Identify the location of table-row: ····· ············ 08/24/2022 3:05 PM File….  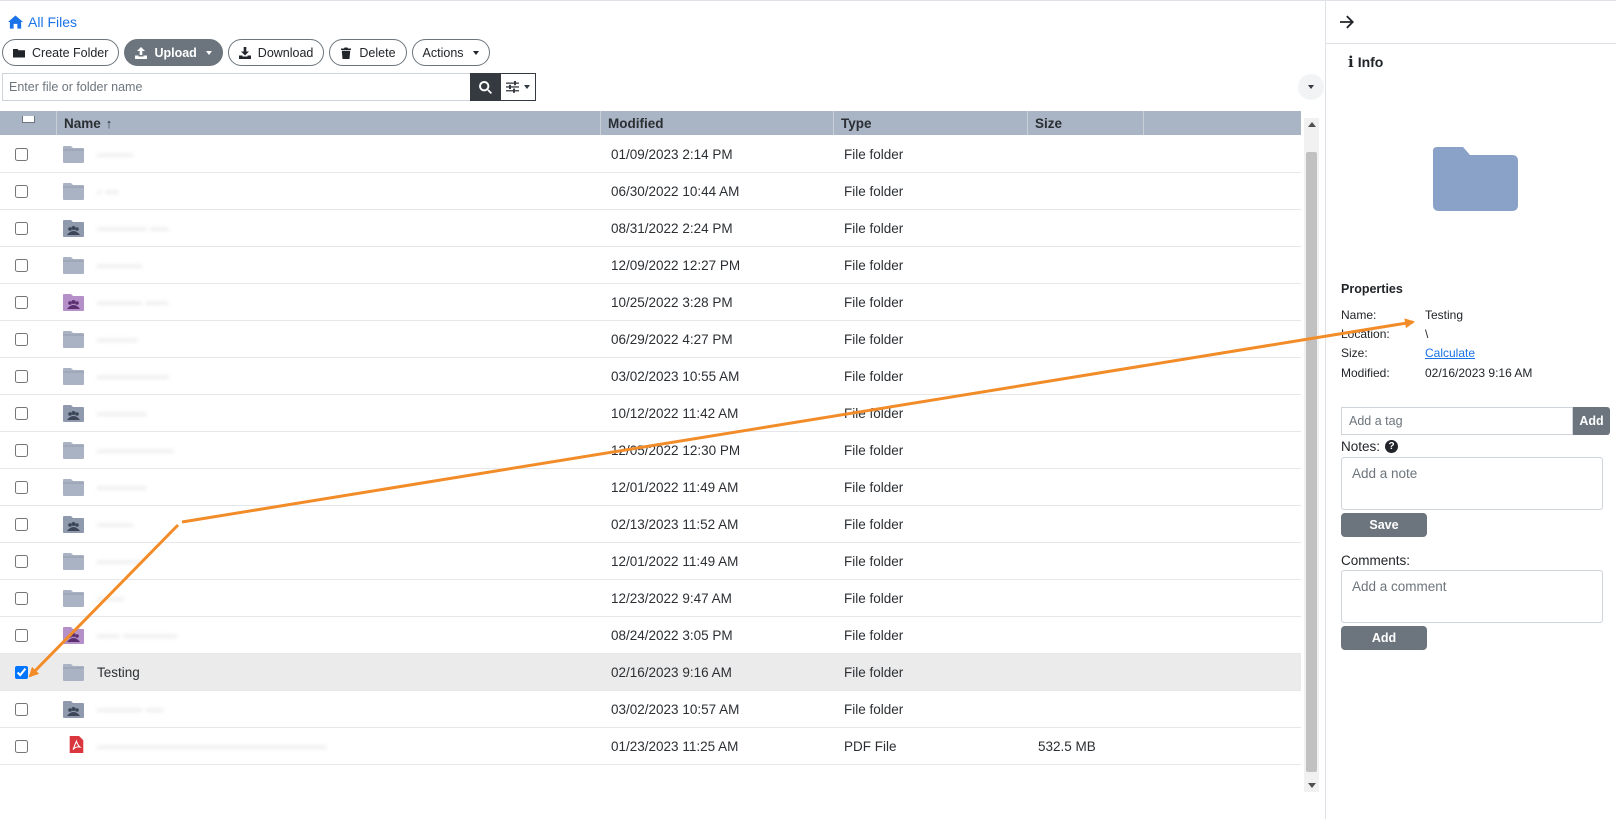
(650, 635).